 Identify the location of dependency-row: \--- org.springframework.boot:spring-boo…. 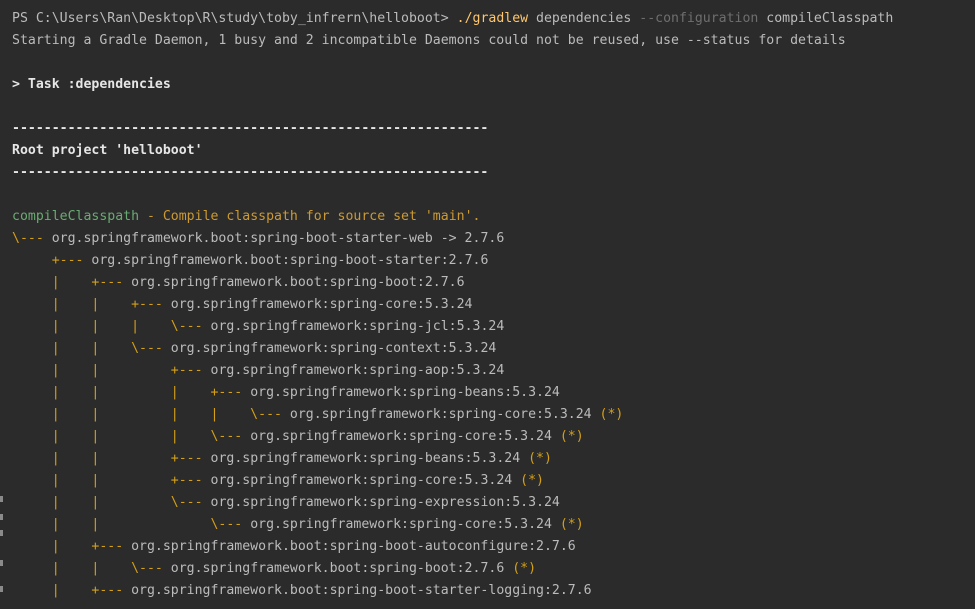
(493, 239).